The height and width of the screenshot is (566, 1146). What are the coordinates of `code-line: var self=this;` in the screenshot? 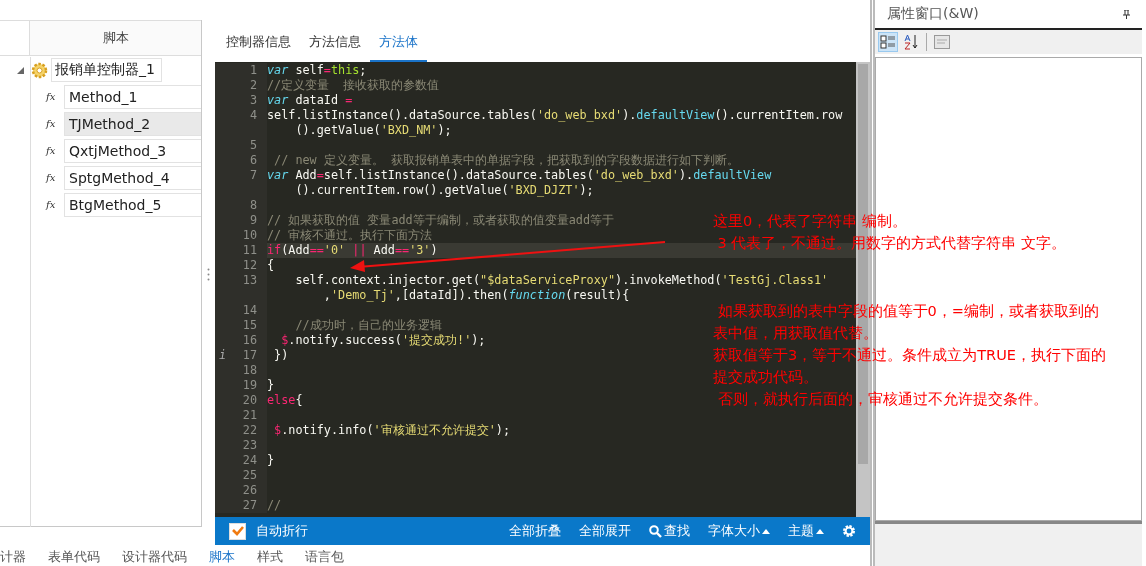 It's located at (317, 70).